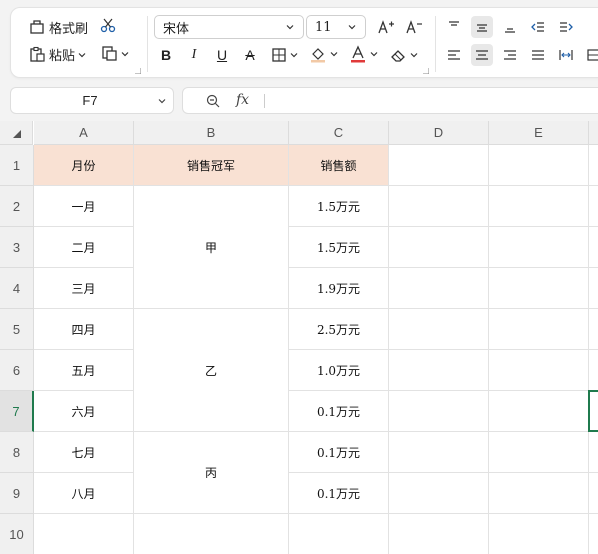 The height and width of the screenshot is (554, 598). What do you see at coordinates (166, 55) in the screenshot?
I see `bold-button: B` at bounding box center [166, 55].